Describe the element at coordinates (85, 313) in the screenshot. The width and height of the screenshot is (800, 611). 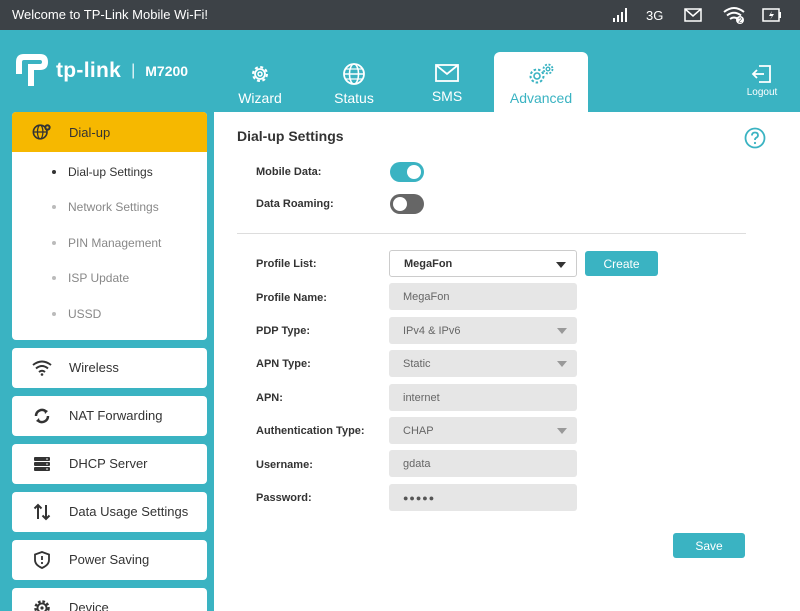
I see `submenu-label: USSD` at that location.